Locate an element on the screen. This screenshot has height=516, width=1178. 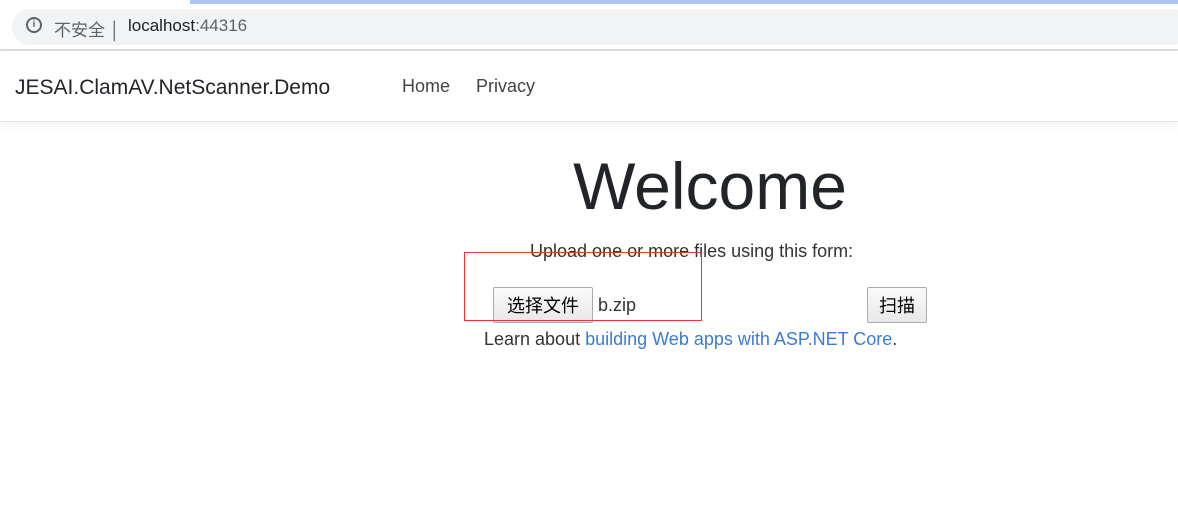
url-host: localhost is located at coordinates (162, 25).